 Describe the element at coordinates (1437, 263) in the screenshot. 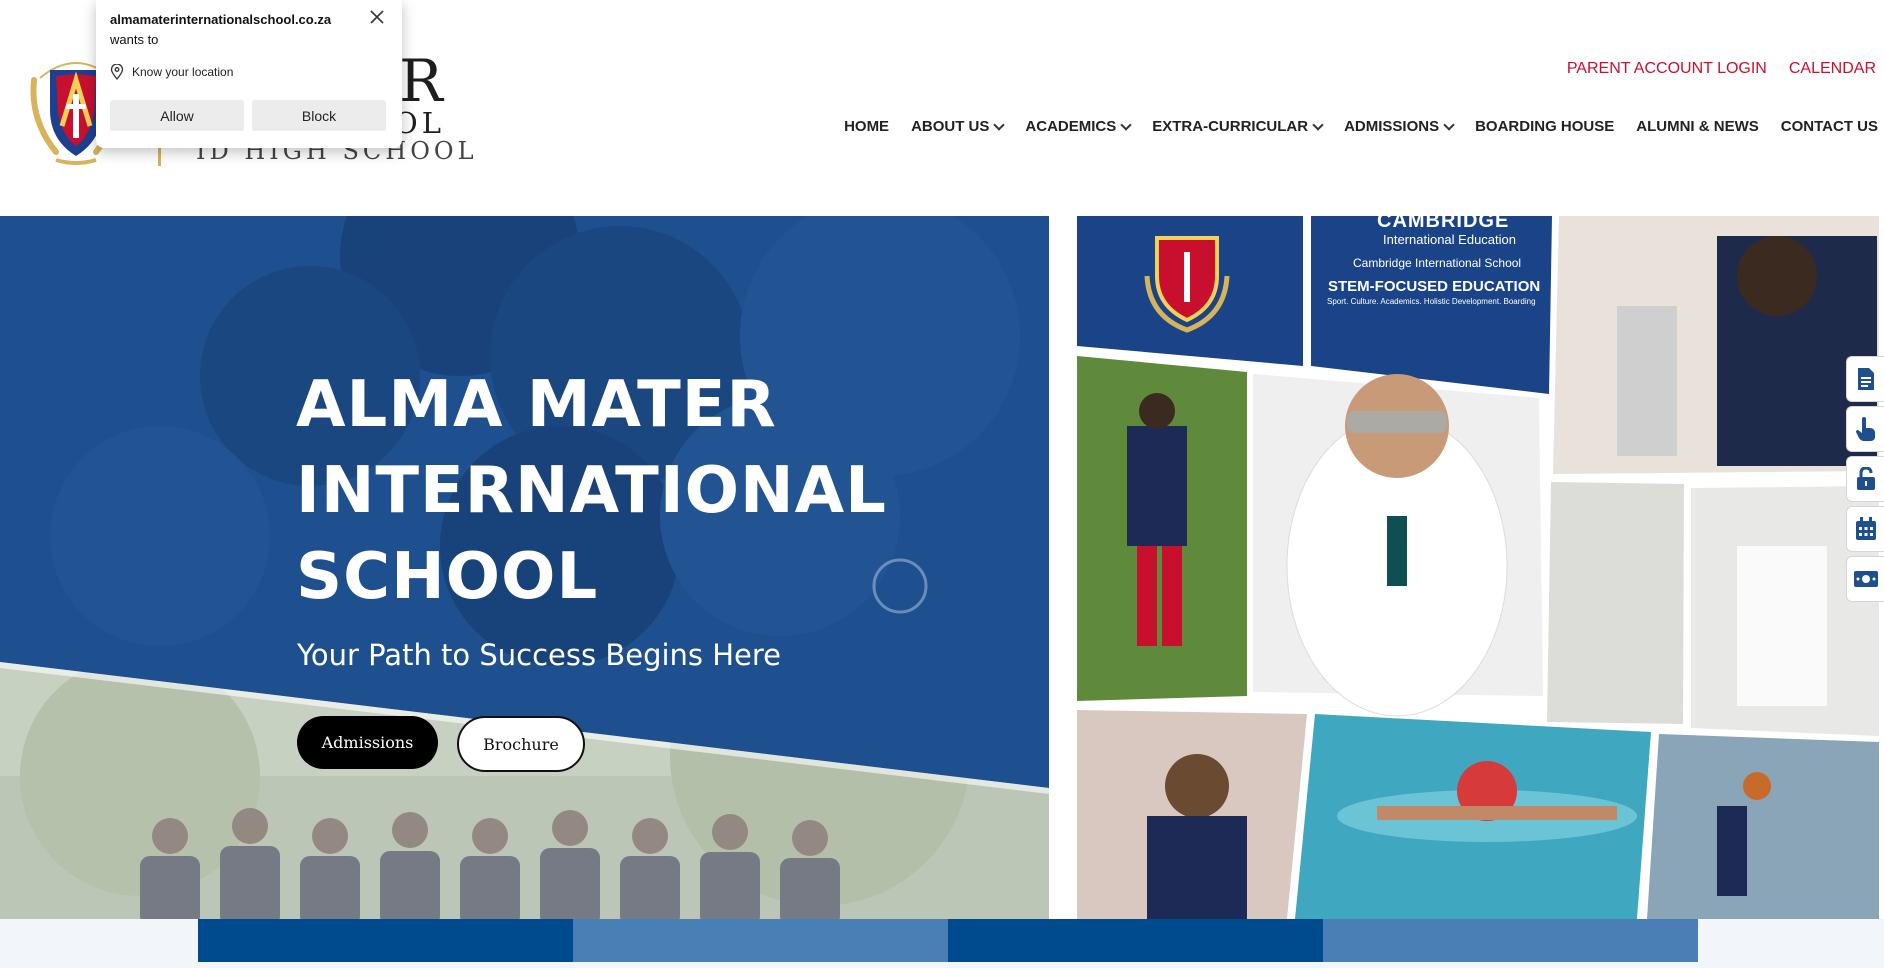

I see `cambridge-school-label: Cambridge International School` at that location.